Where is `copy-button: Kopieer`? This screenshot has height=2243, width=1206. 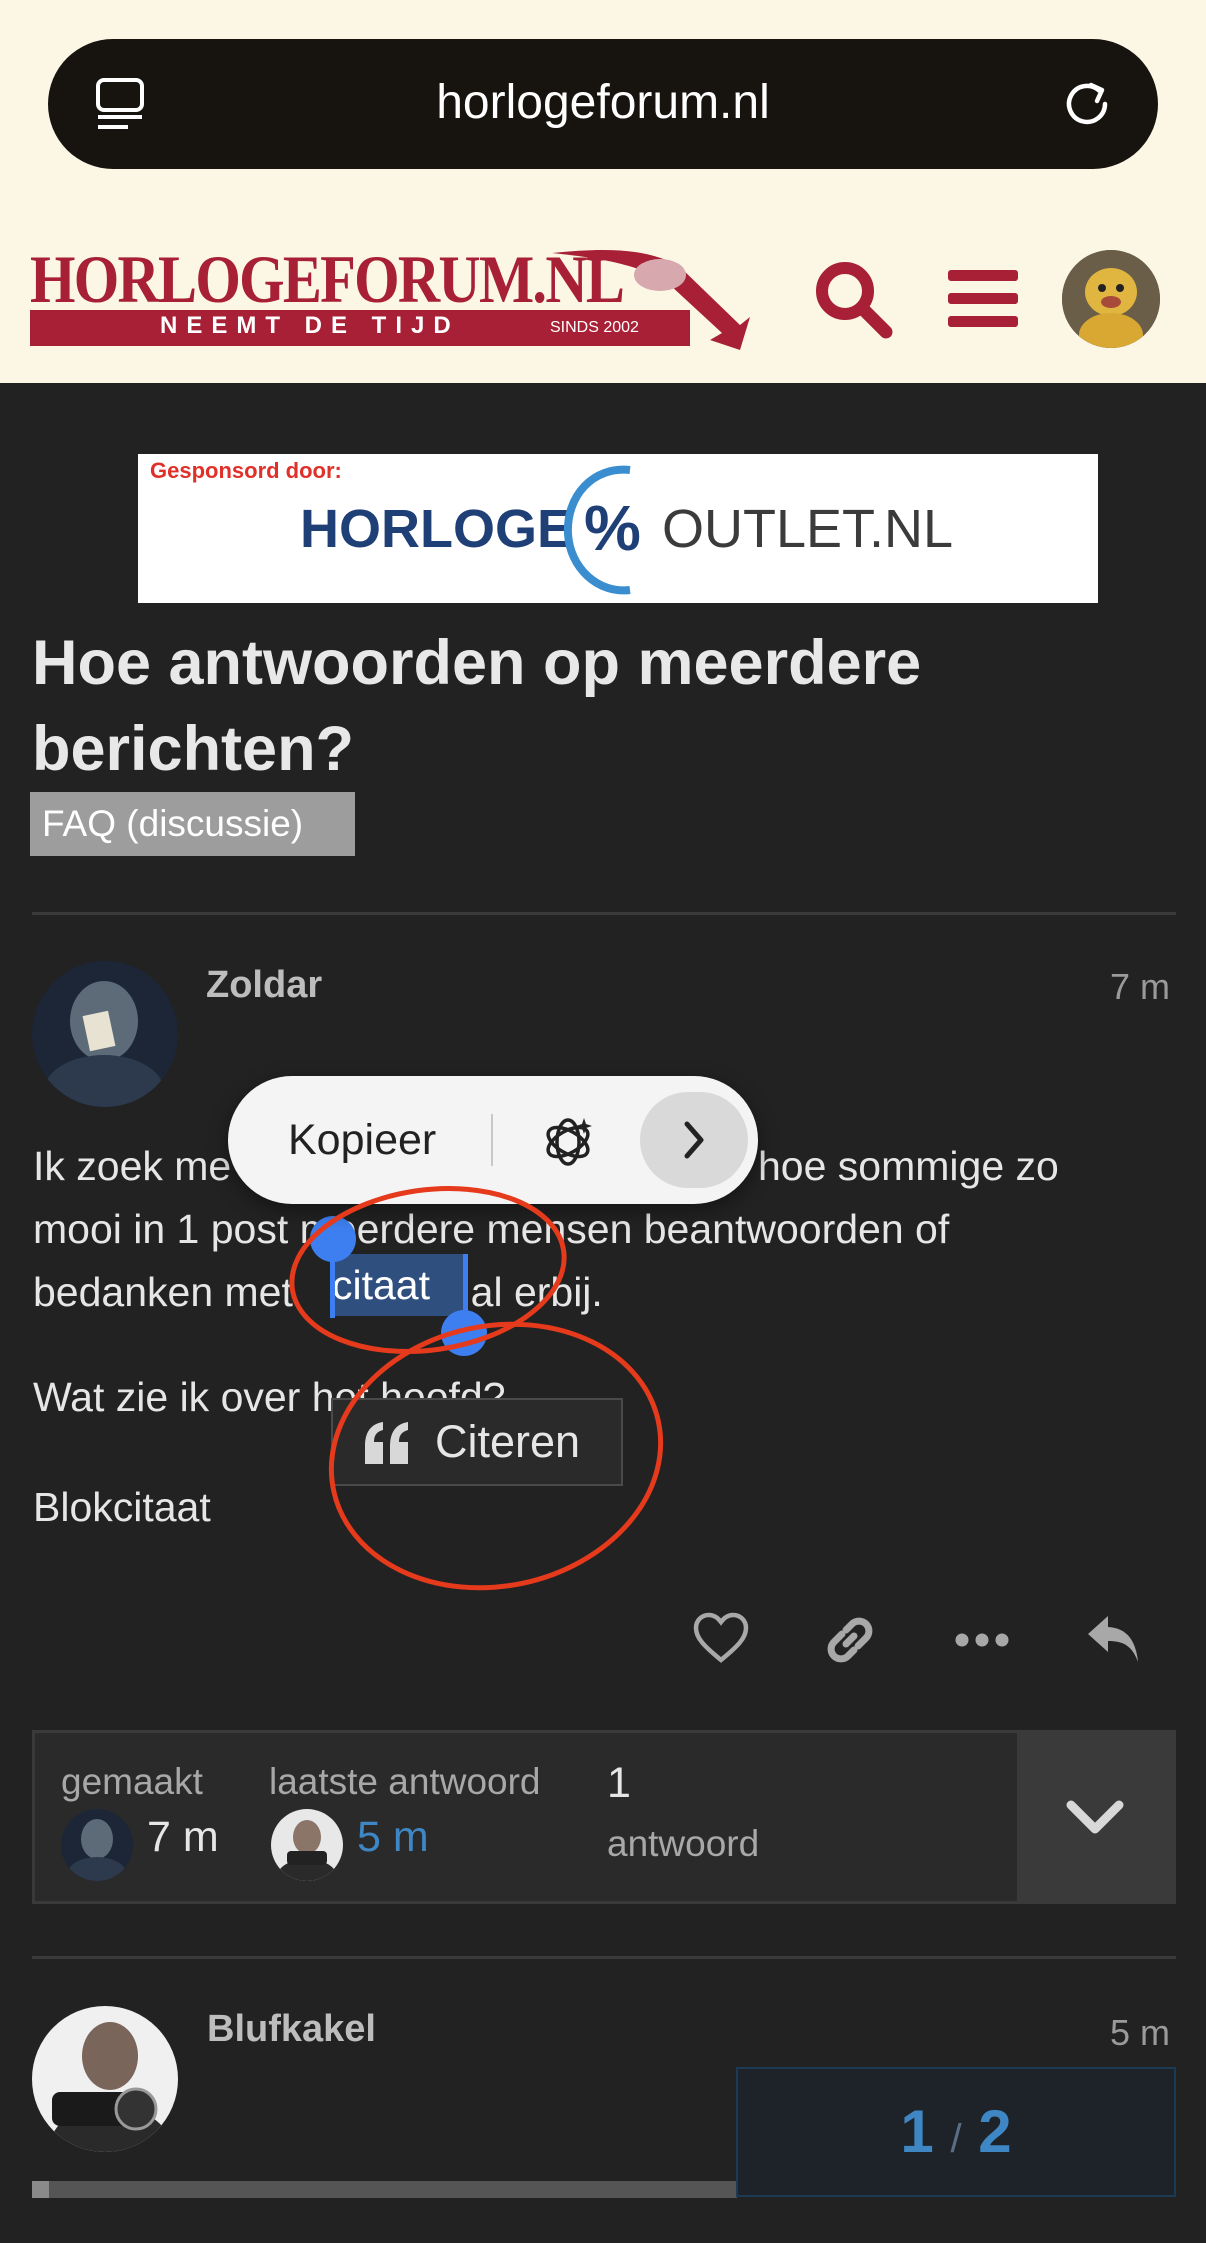
copy-button: Kopieer is located at coordinates (362, 1140).